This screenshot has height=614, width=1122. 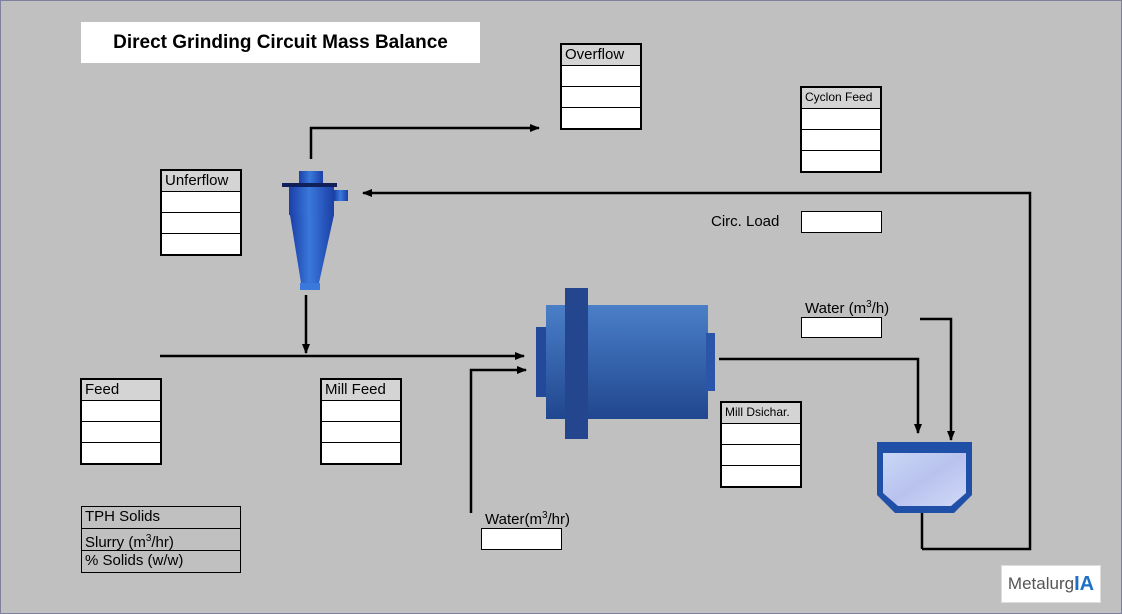 What do you see at coordinates (601, 97) in the screenshot?
I see `overflow-slurry-cell` at bounding box center [601, 97].